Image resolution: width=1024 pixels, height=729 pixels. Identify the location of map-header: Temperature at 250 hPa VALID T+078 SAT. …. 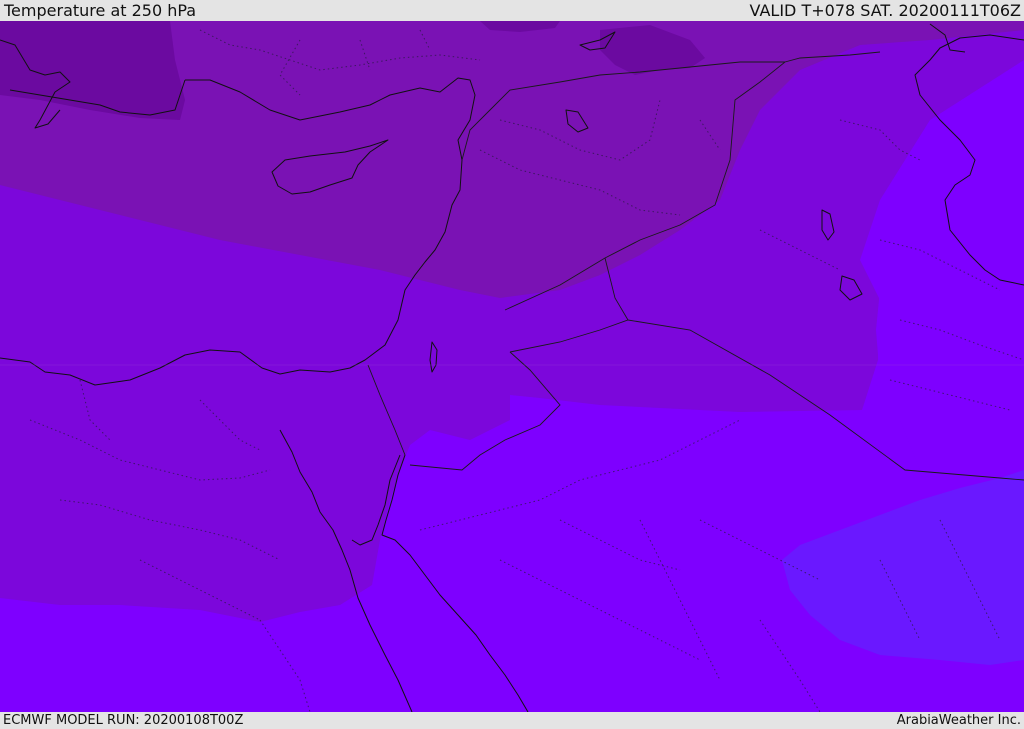
(512, 10).